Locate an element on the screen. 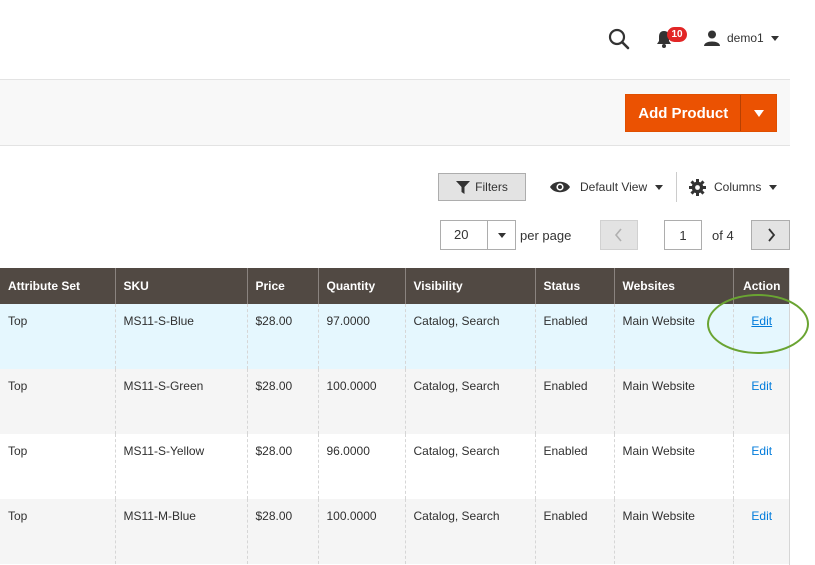  cell-sku: MS11-M-Blue is located at coordinates (180, 531).